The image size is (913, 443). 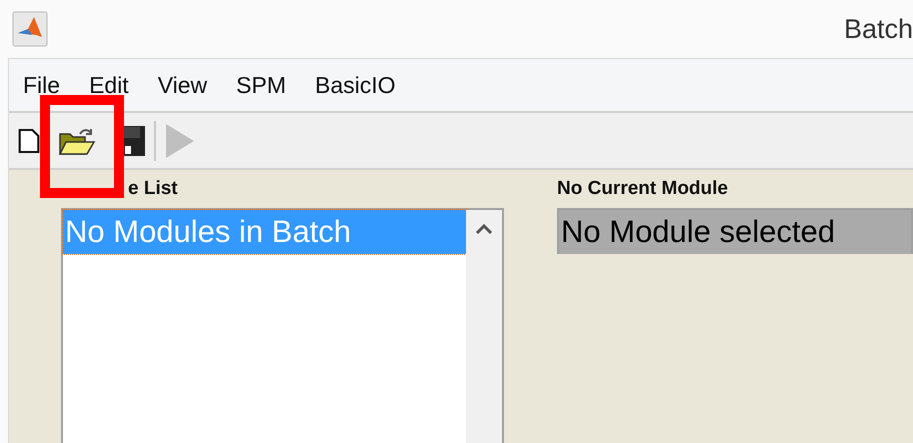 I want to click on panel-label: No Current Module, so click(x=642, y=189).